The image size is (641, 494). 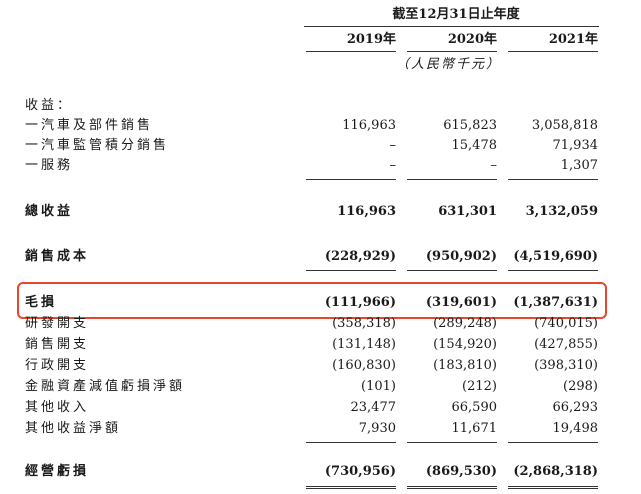 What do you see at coordinates (105, 386) in the screenshot?
I see `row-label: 金融資產減值虧損淨額` at bounding box center [105, 386].